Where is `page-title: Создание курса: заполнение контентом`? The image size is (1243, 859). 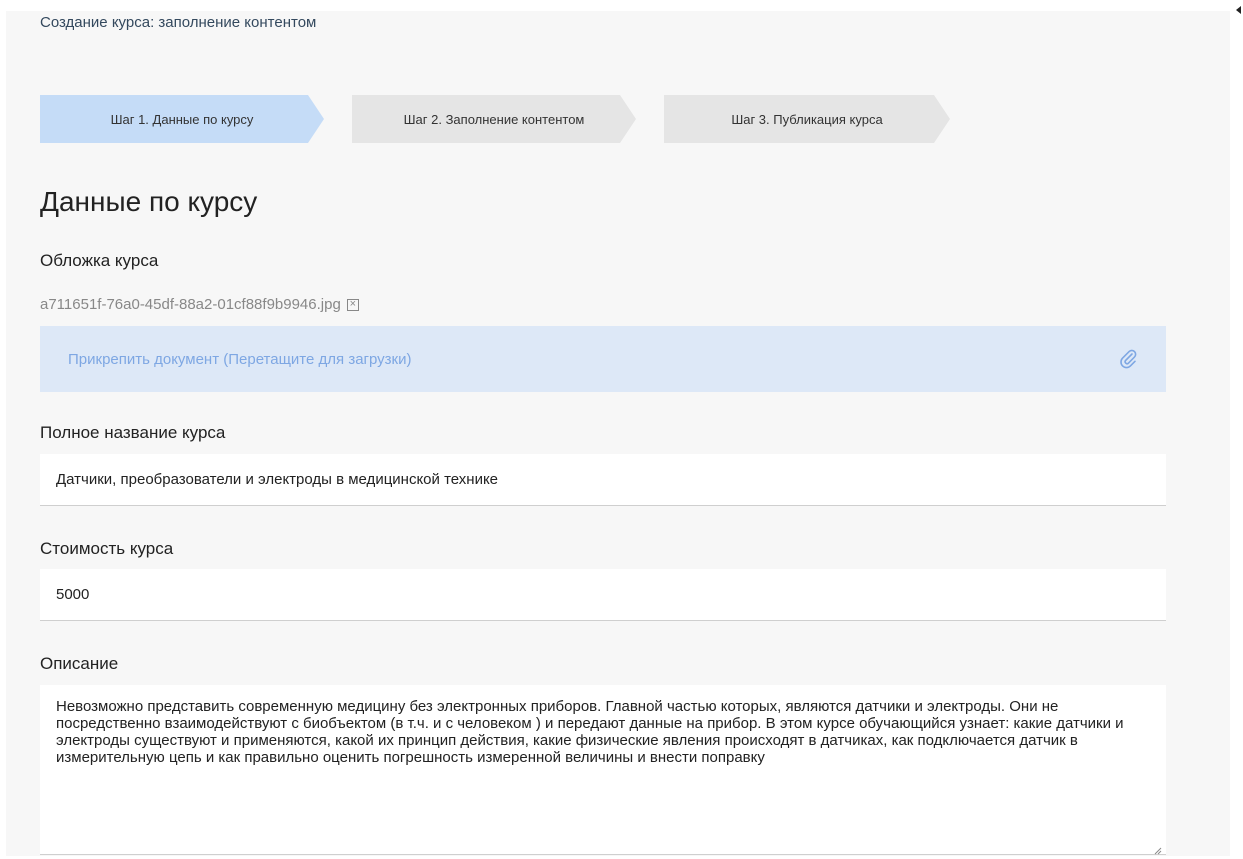
page-title: Создание курса: заполнение контентом is located at coordinates (178, 22).